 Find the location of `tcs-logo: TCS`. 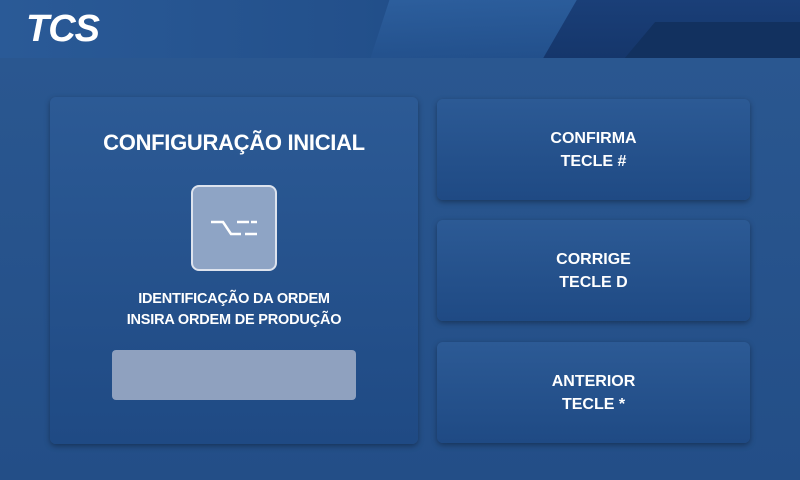

tcs-logo: TCS is located at coordinates (63, 29).